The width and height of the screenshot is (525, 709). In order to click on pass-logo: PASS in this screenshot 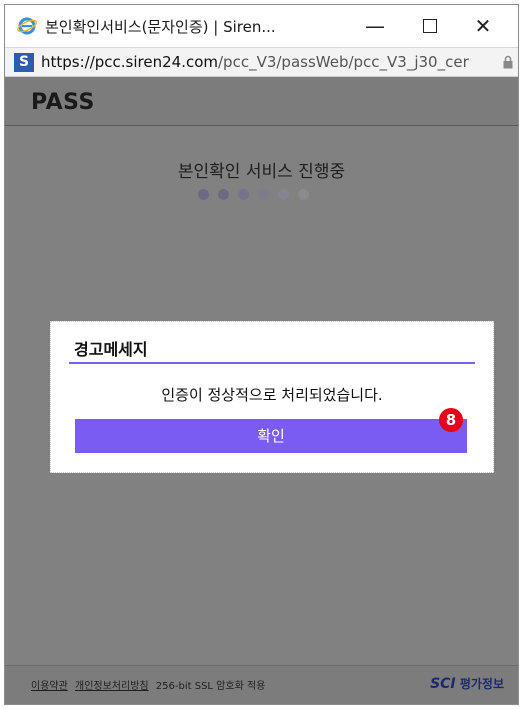, I will do `click(63, 102)`.